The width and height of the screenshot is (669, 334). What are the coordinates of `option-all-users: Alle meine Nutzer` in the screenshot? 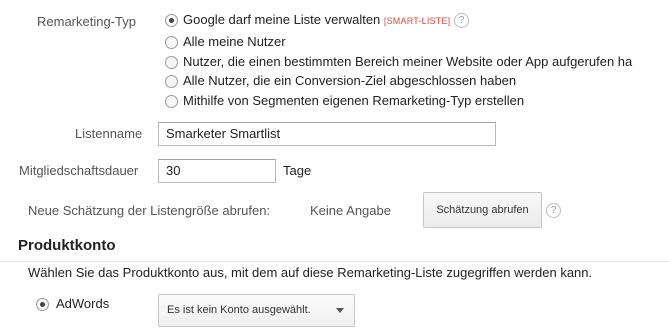 It's located at (234, 41).